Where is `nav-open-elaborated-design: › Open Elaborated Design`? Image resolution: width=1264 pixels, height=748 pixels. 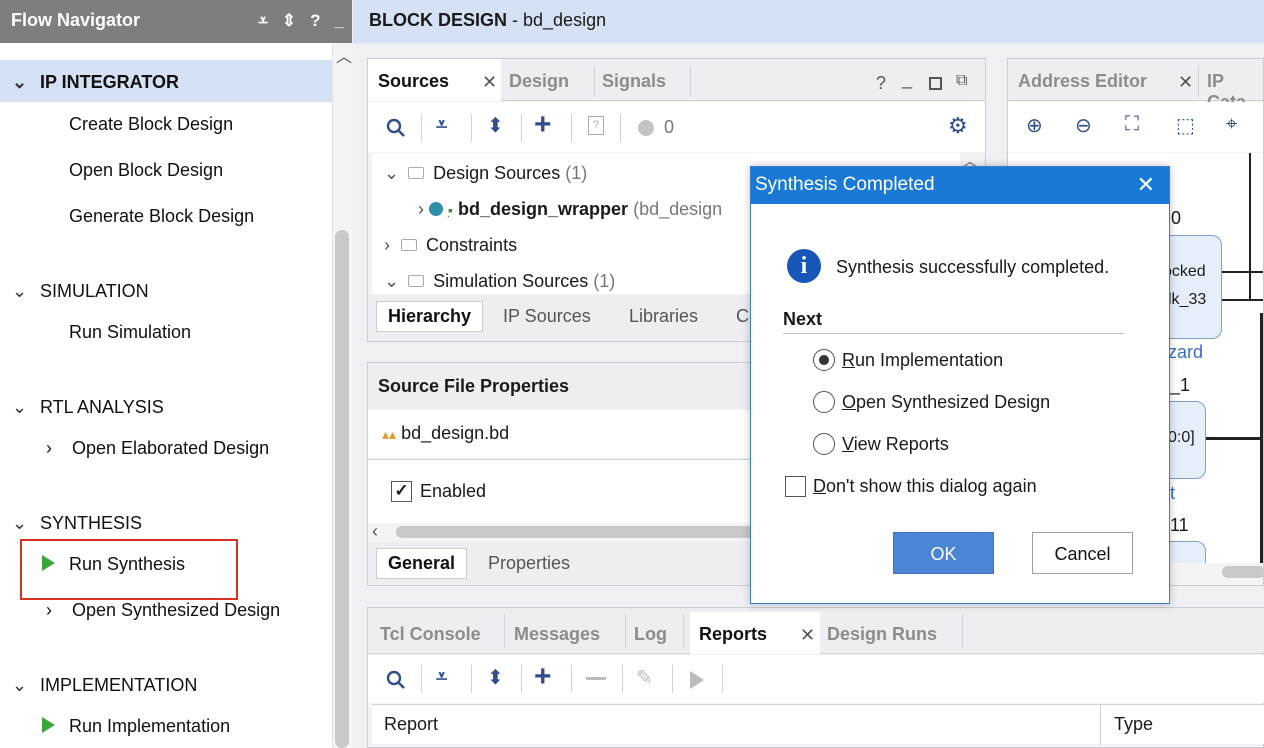
nav-open-elaborated-design: › Open Elaborated Design is located at coordinates (157, 448).